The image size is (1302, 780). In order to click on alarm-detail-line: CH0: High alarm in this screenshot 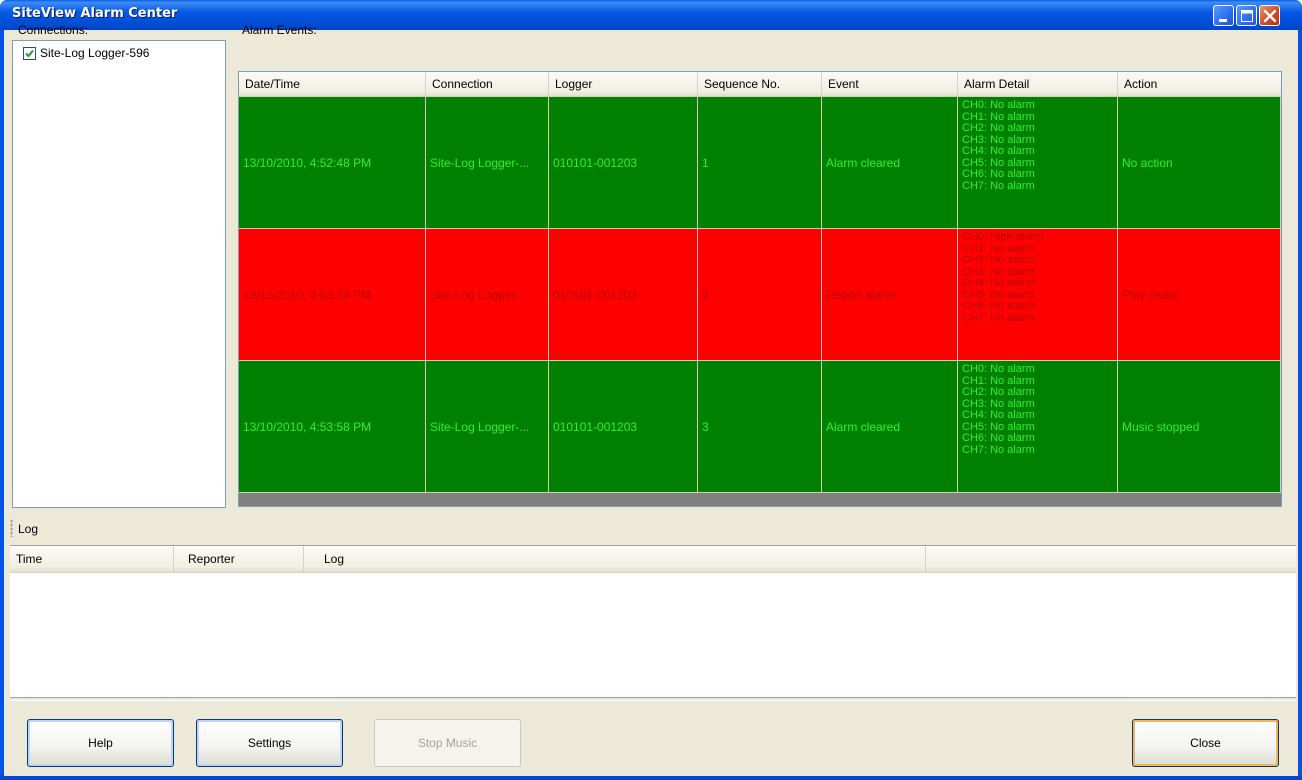, I will do `click(1003, 237)`.